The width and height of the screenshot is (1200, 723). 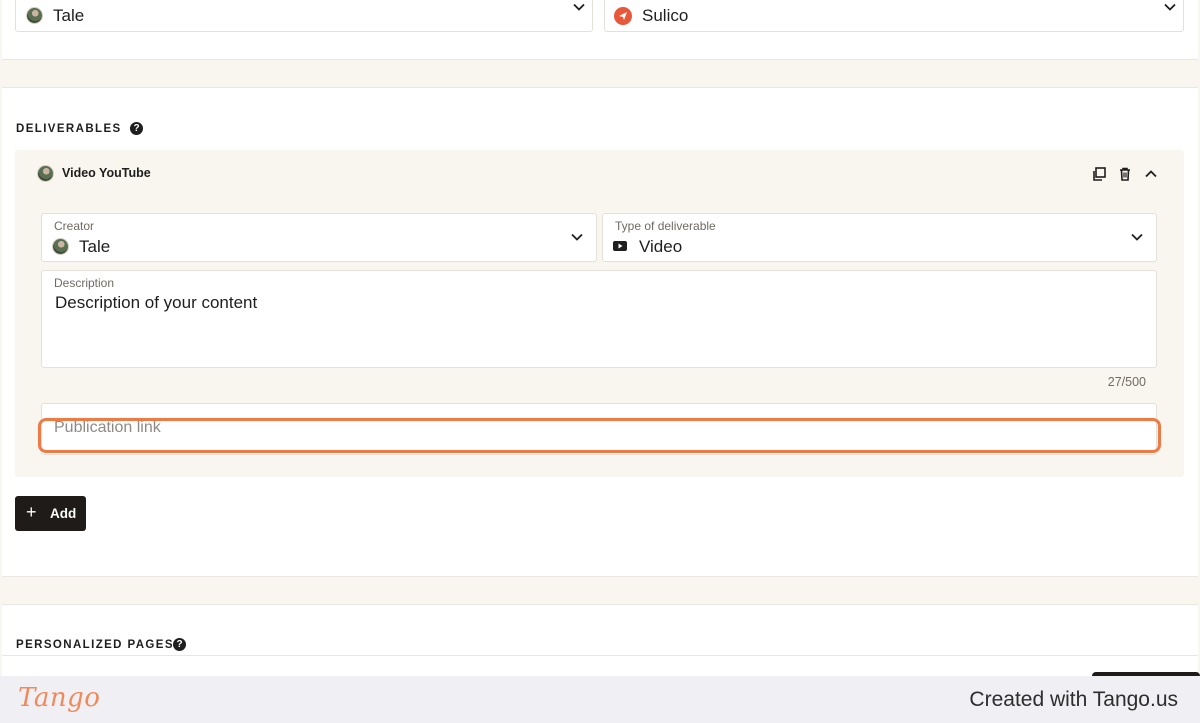 I want to click on plus-icon: +, so click(x=31, y=512).